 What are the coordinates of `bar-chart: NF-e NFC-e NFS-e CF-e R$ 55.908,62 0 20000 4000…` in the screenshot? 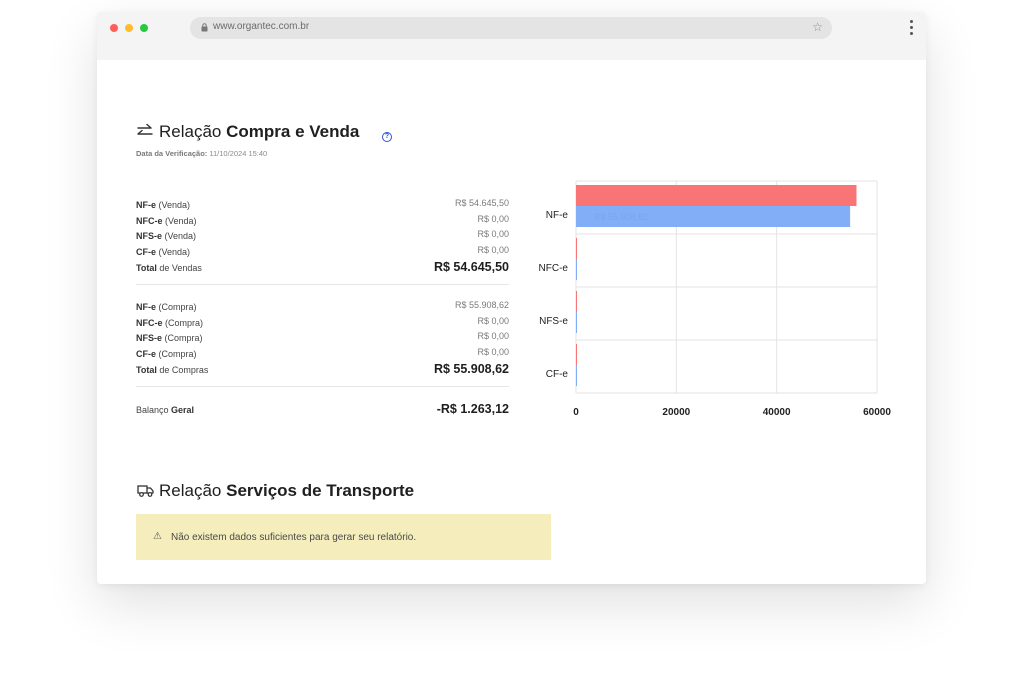 It's located at (715, 299).